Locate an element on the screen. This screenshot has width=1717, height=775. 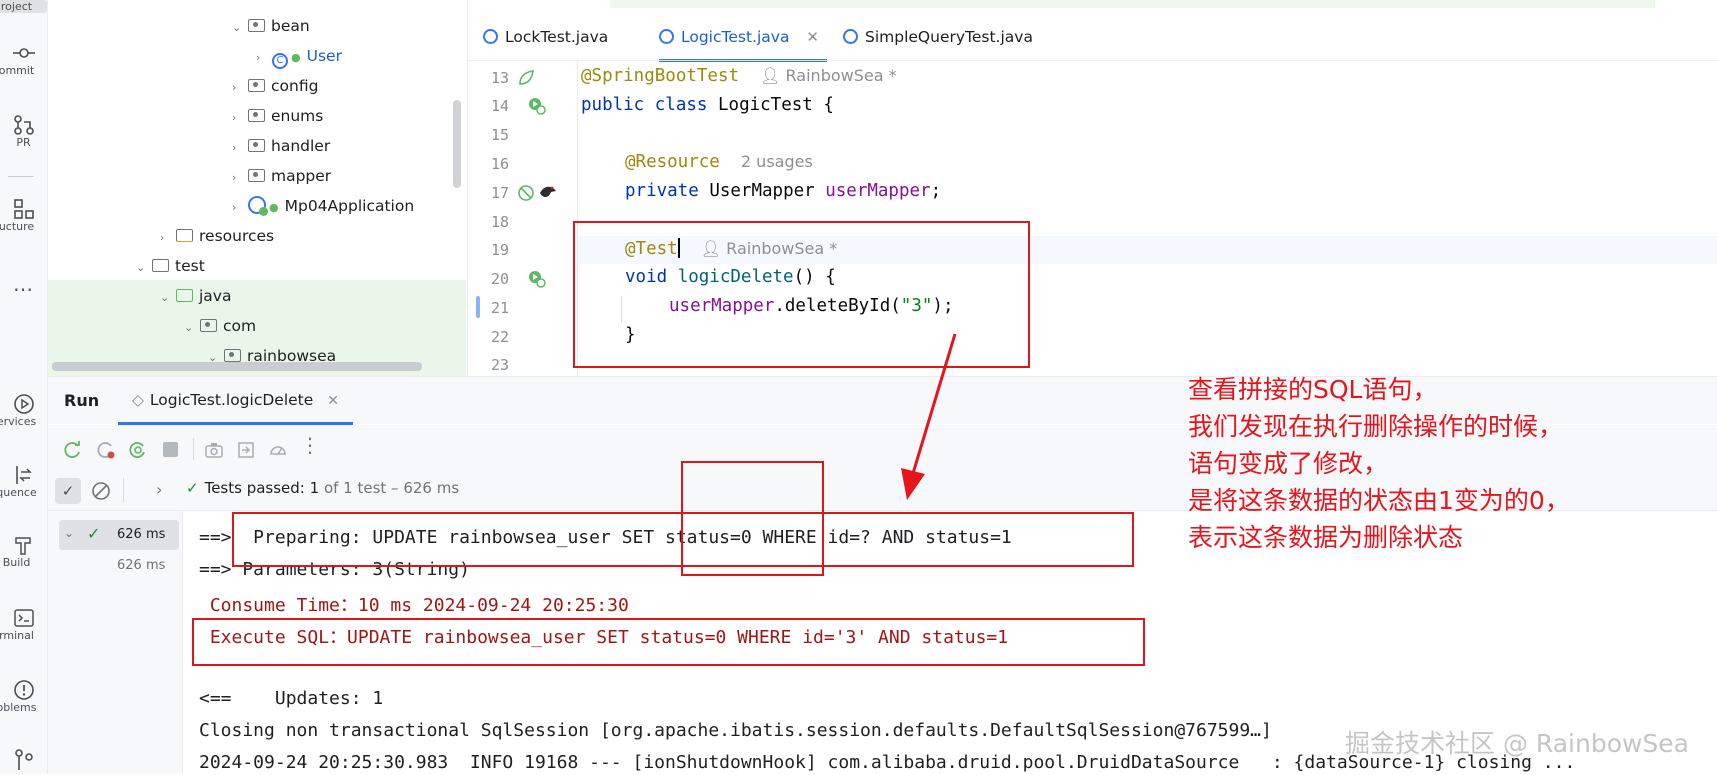
annotation-arrow is located at coordinates (929, 416).